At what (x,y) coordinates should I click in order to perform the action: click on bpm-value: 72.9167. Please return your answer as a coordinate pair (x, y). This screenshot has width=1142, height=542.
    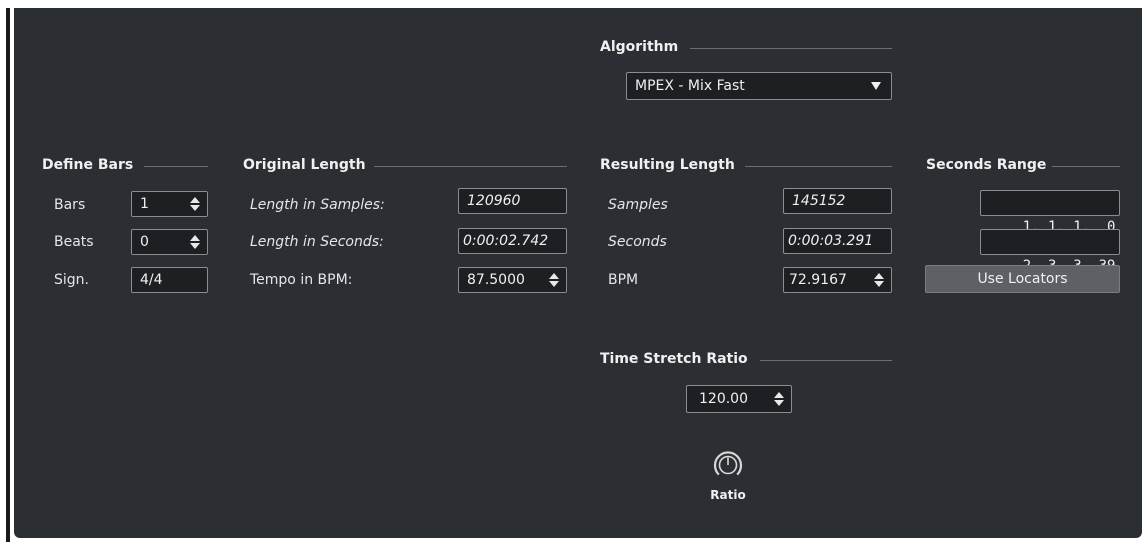
    Looking at the image, I should click on (818, 280).